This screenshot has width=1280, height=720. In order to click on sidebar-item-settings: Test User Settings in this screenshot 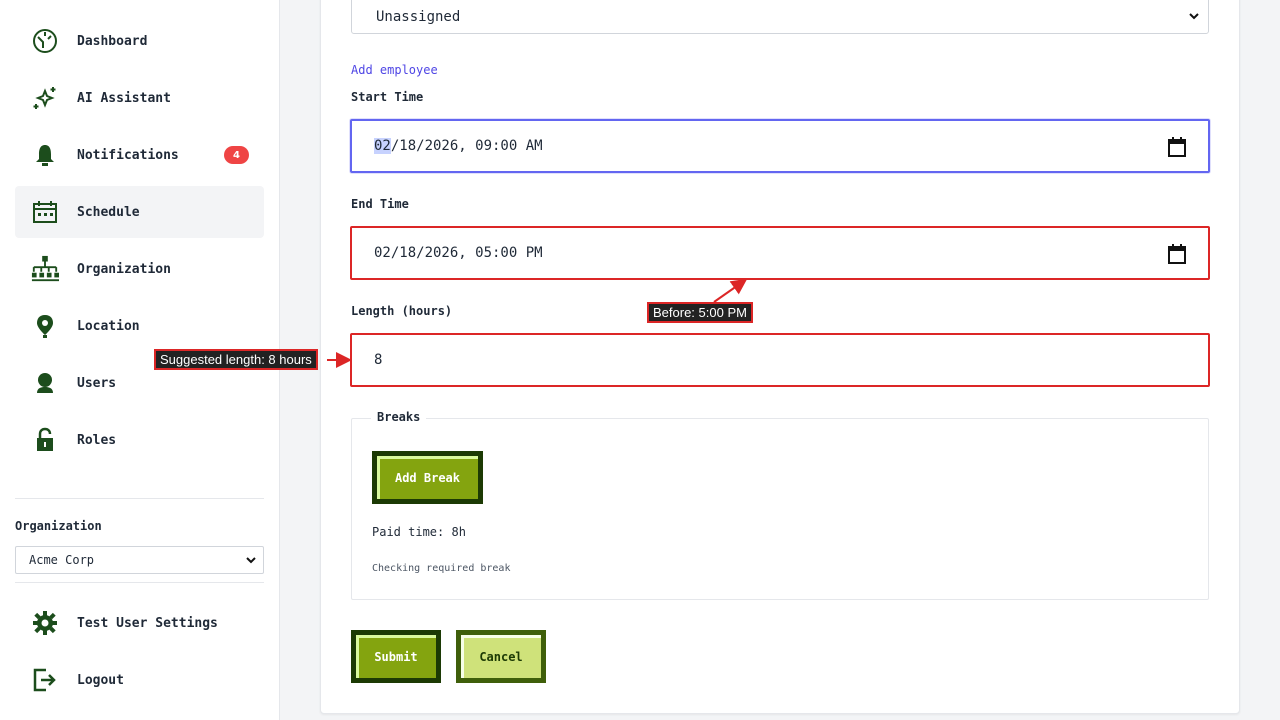, I will do `click(139, 623)`.